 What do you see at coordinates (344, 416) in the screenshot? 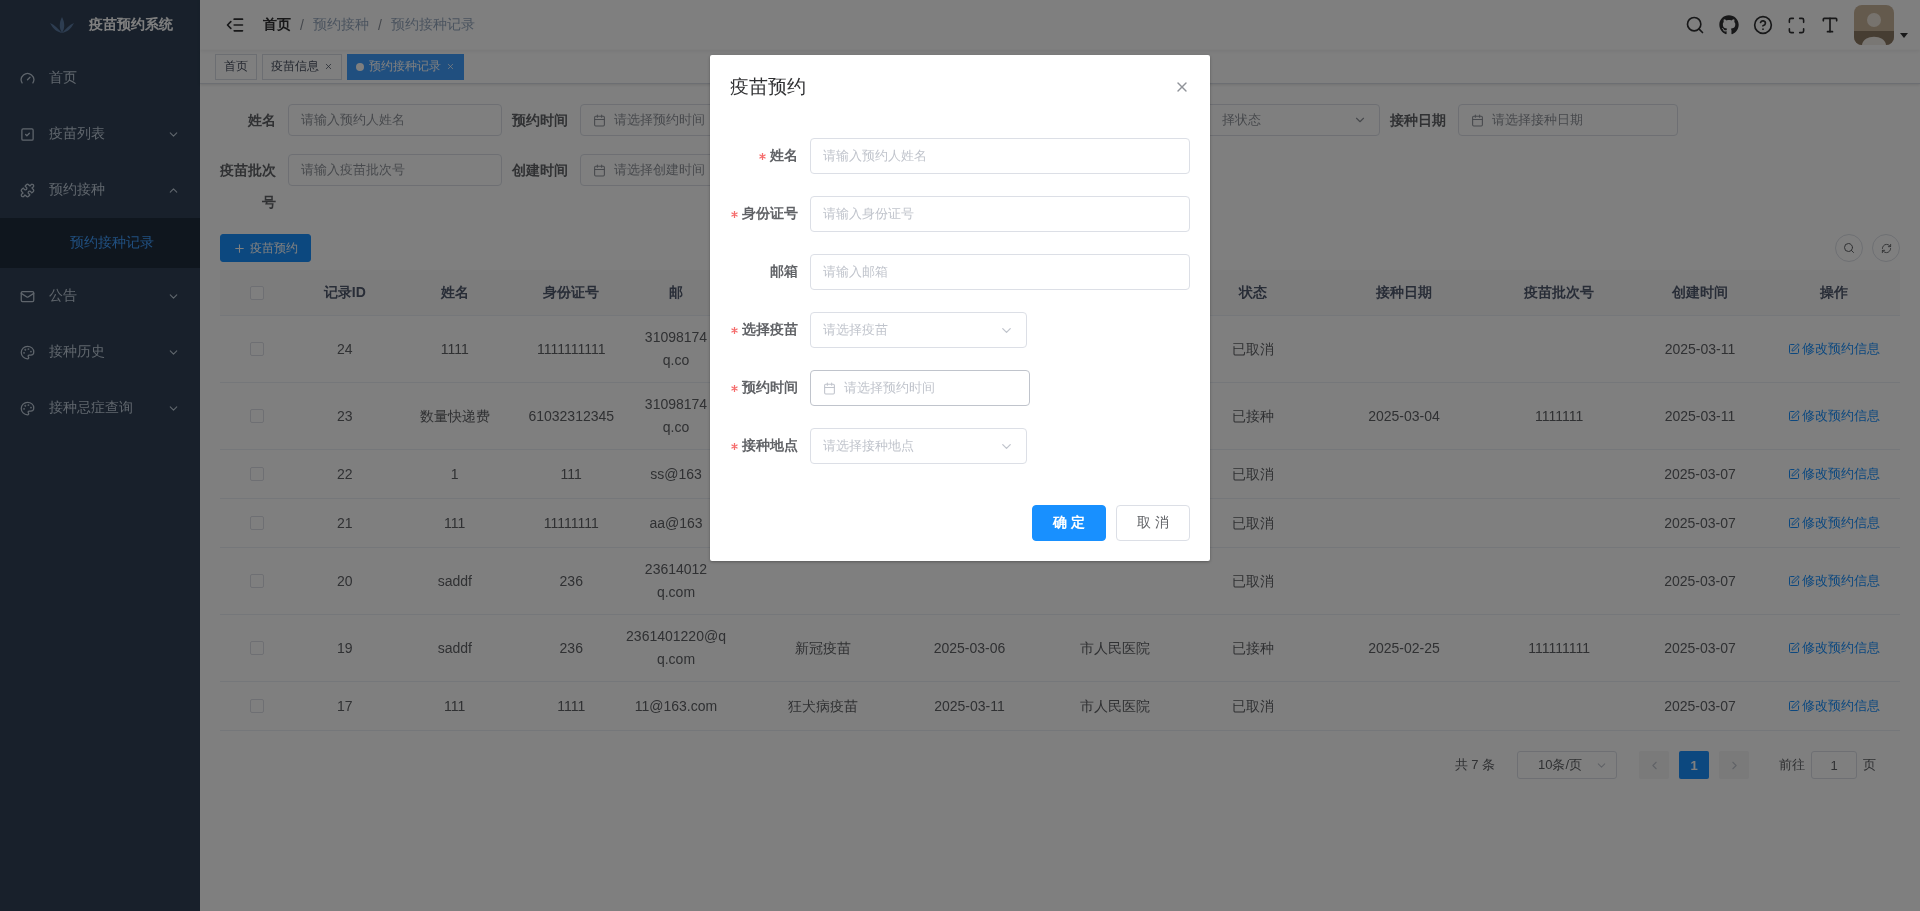
I see `table-cell-text: 23` at bounding box center [344, 416].